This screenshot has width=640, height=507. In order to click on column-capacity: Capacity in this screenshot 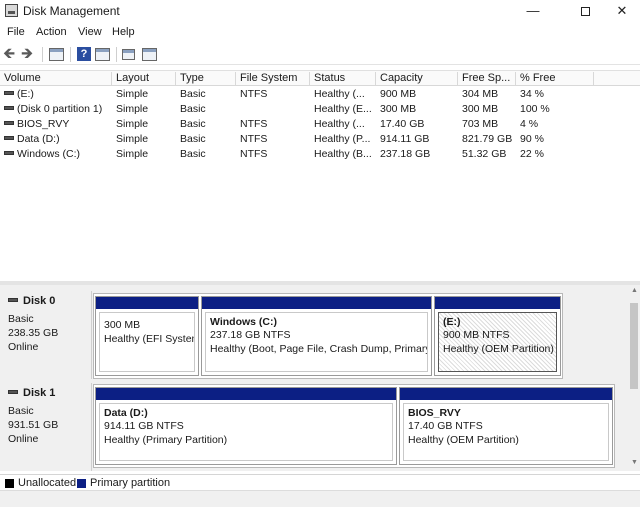, I will do `click(417, 79)`.